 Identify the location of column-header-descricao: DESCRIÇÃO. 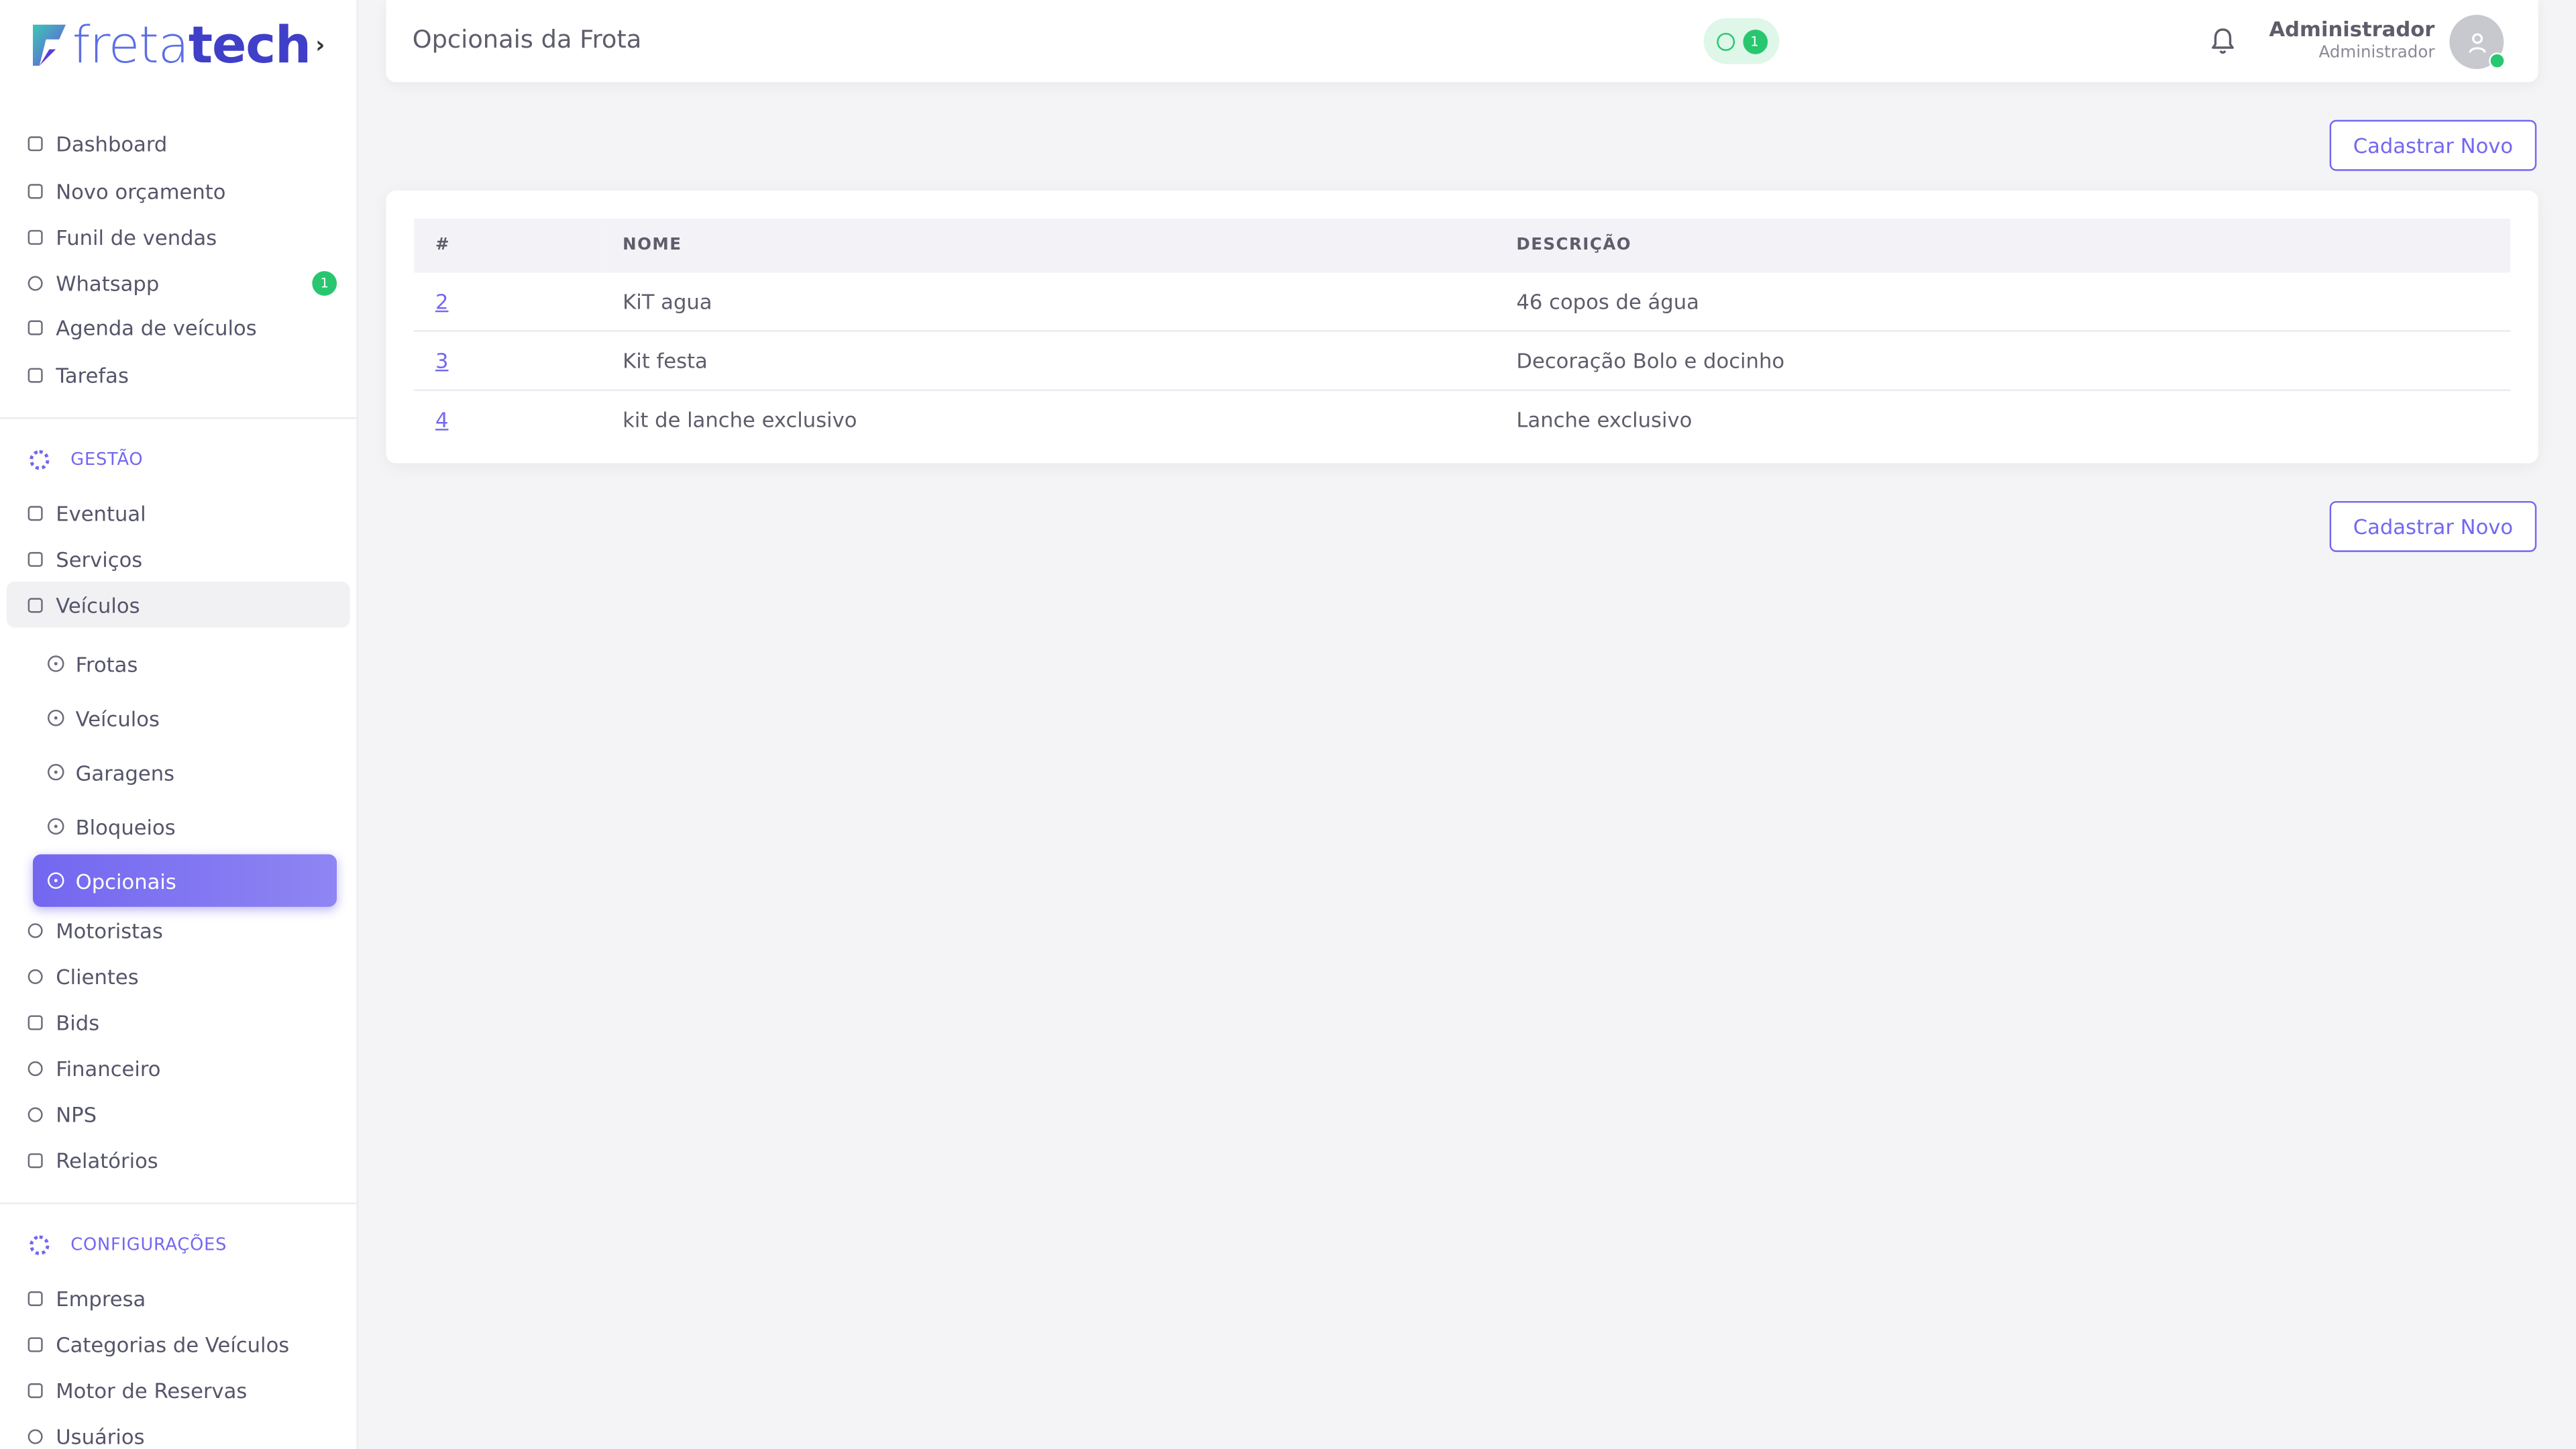
(2003, 245).